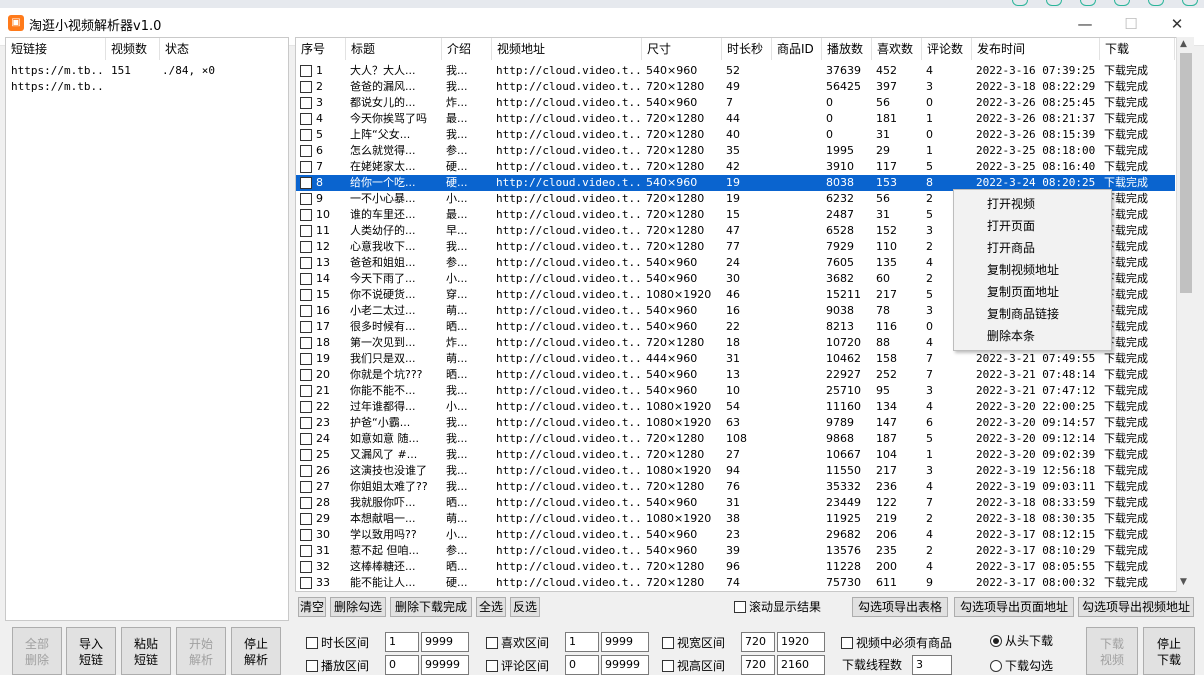 The height and width of the screenshot is (675, 1204). I want to click on column-header-link: 短链接, so click(56, 49).